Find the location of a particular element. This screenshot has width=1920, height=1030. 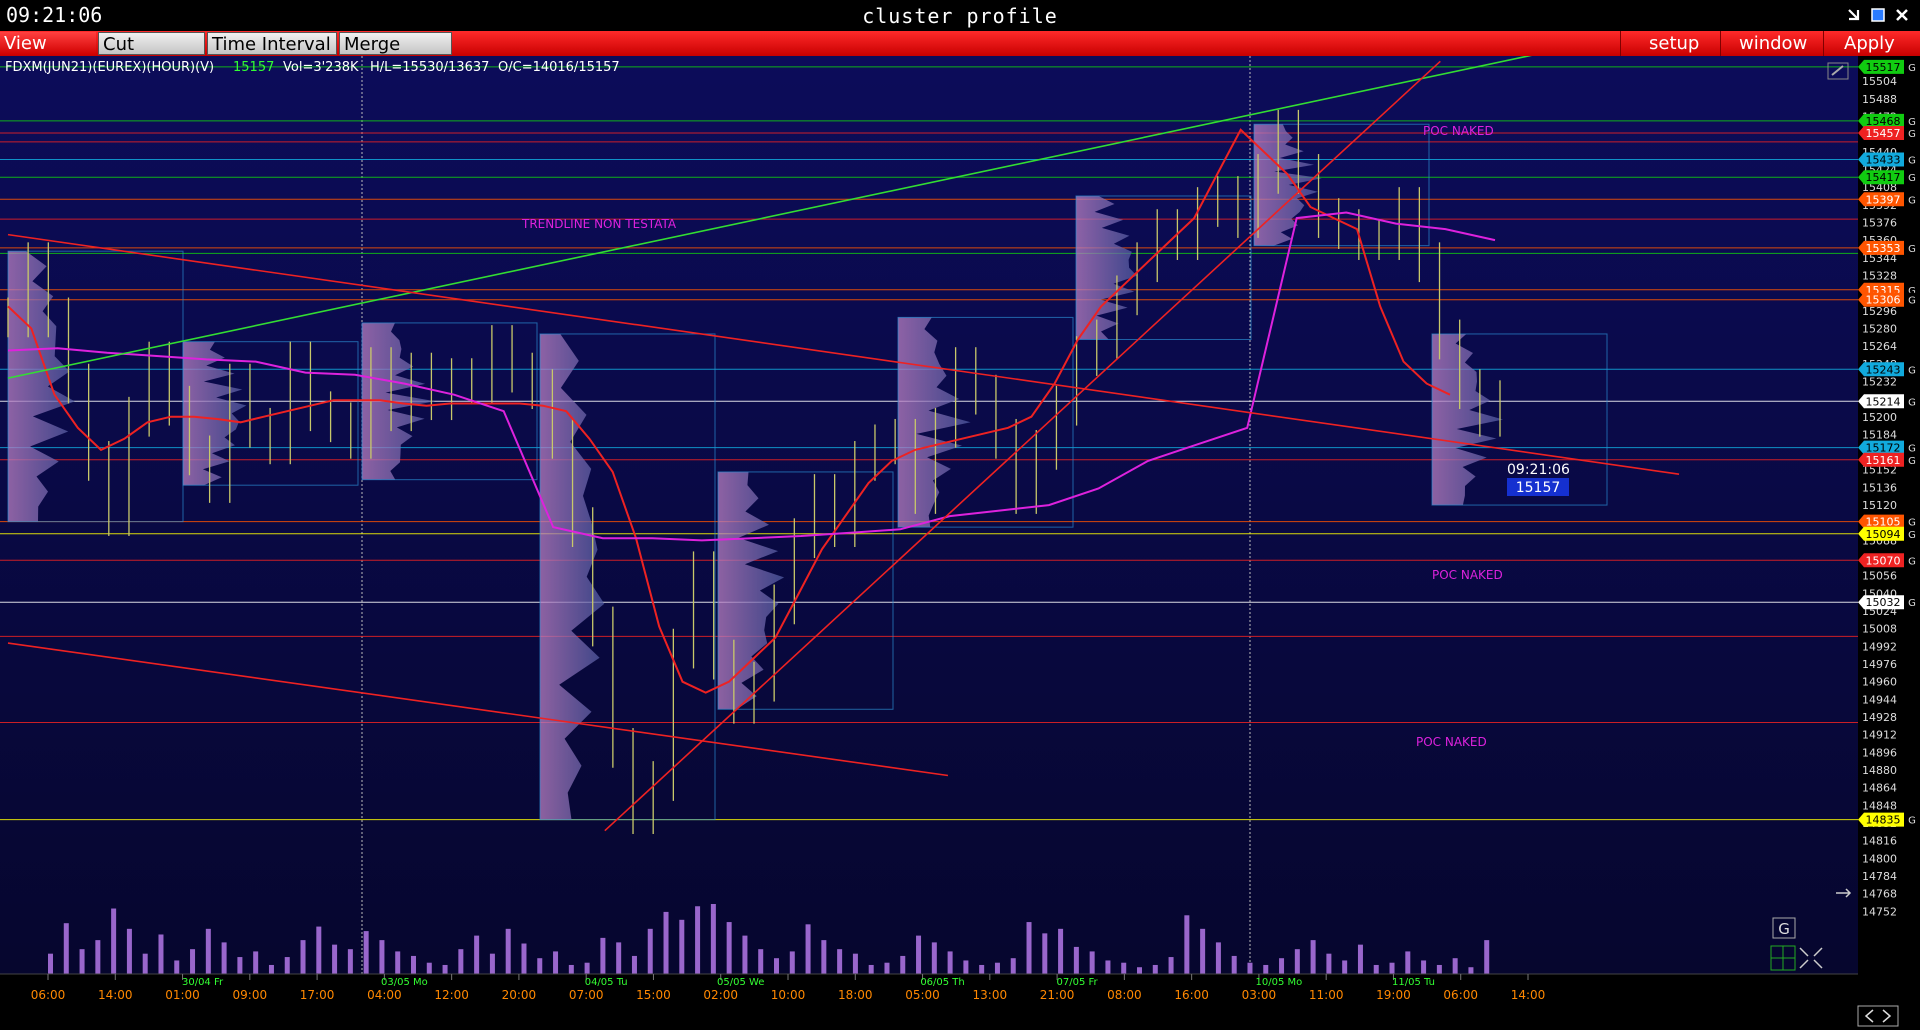

date-label: 05/05 We is located at coordinates (740, 982).